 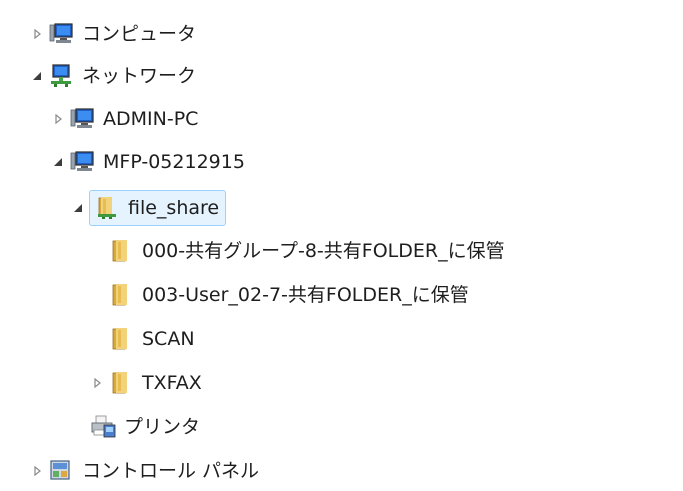 What do you see at coordinates (174, 162) in the screenshot?
I see `tree-item-label: MFP-05212915` at bounding box center [174, 162].